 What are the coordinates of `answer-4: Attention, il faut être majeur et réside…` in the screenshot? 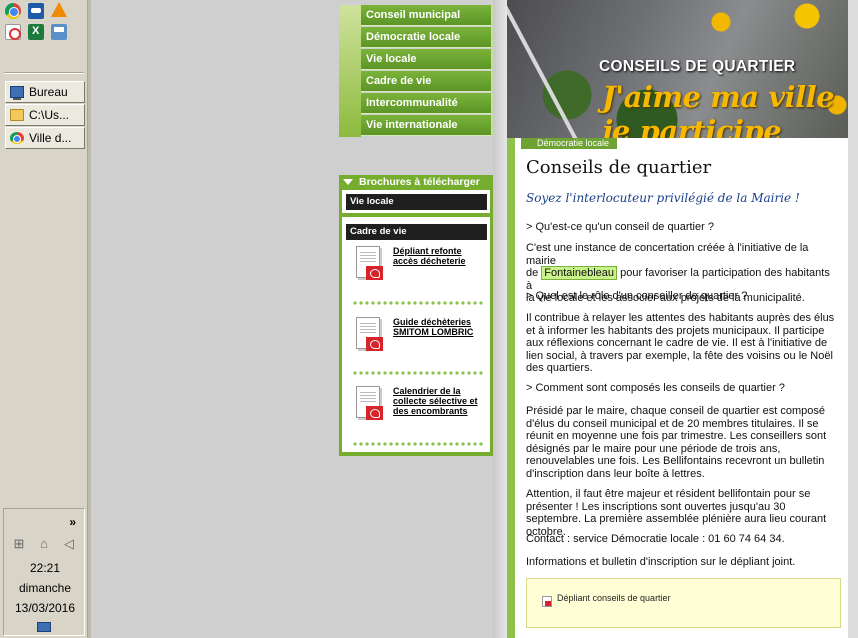 It's located at (676, 513).